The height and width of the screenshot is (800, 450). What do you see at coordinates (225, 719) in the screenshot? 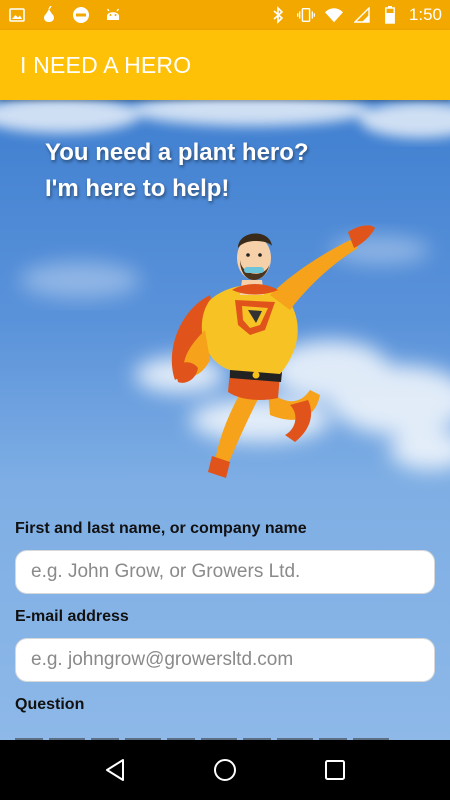
I see `question-field-group: Question` at bounding box center [225, 719].